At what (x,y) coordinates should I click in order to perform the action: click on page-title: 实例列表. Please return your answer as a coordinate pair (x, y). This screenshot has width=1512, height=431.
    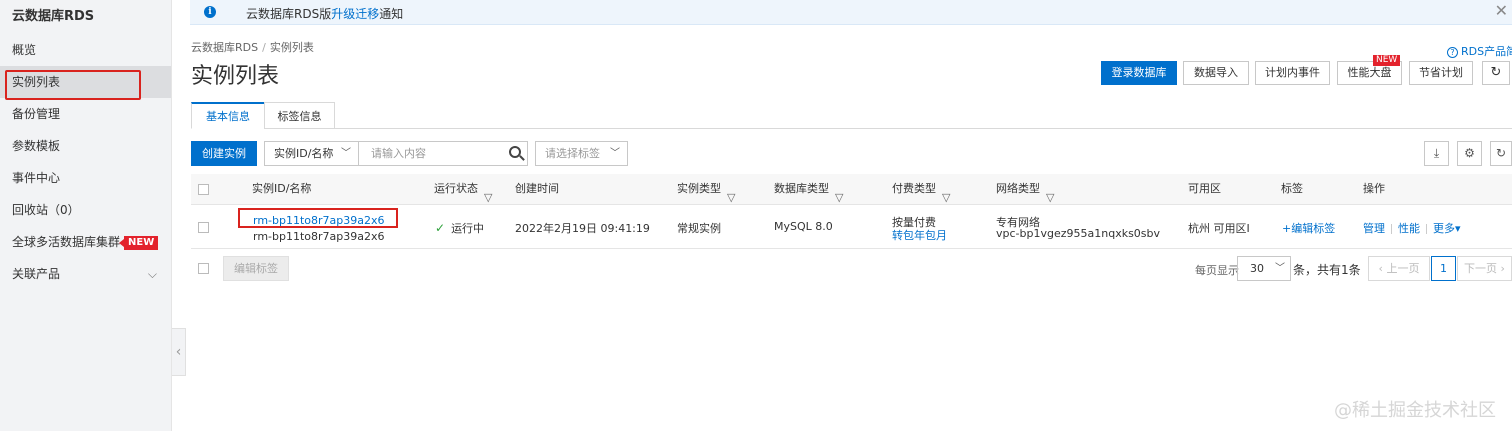
    Looking at the image, I should click on (235, 76).